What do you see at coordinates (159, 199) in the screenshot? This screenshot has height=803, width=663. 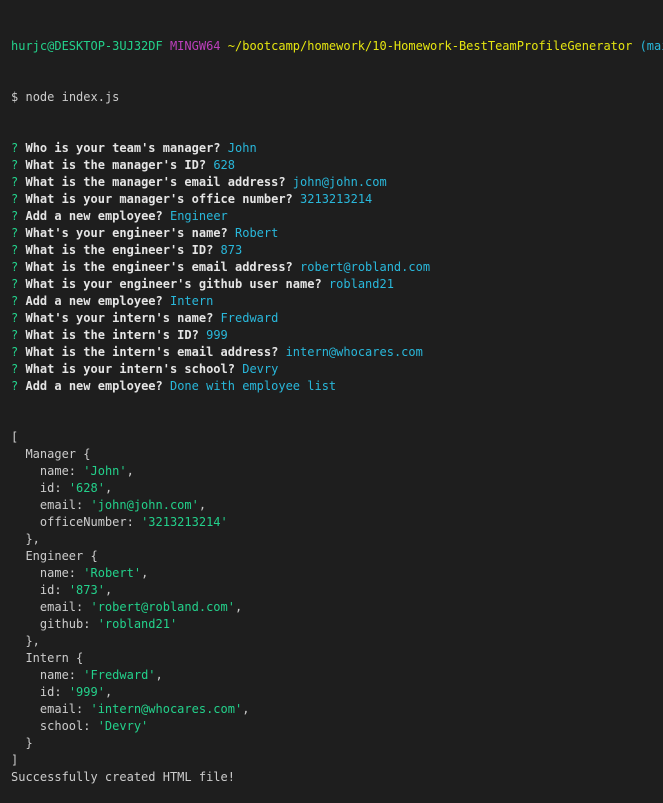 I see `question-text: What is your manager's office number?` at bounding box center [159, 199].